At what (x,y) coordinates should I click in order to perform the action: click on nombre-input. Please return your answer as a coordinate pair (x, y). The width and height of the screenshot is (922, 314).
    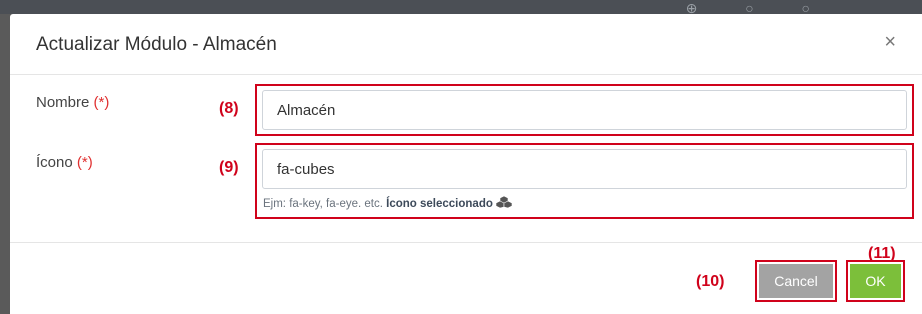
    Looking at the image, I should click on (584, 110).